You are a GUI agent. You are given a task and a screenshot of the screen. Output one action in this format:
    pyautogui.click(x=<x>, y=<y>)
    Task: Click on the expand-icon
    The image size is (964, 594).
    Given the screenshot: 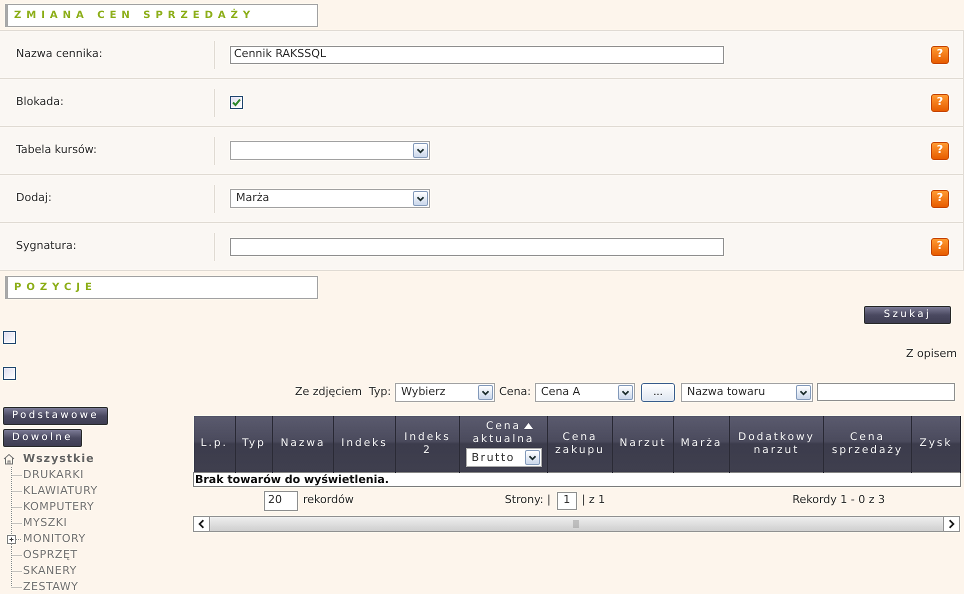 What is the action you would take?
    pyautogui.click(x=15, y=539)
    